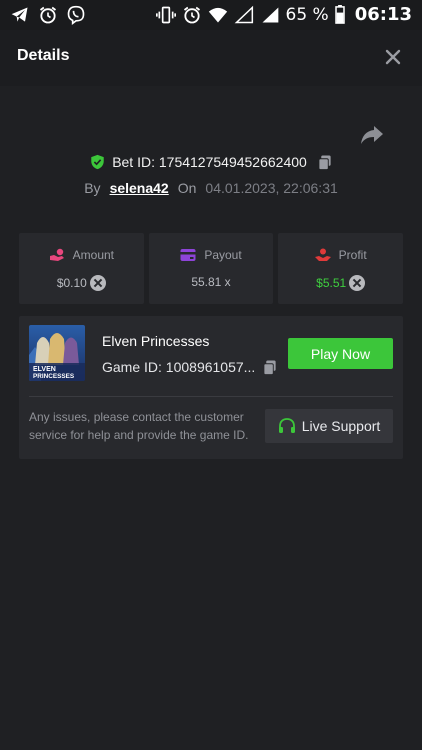 The width and height of the screenshot is (422, 750). What do you see at coordinates (286, 425) in the screenshot?
I see `headset-icon` at bounding box center [286, 425].